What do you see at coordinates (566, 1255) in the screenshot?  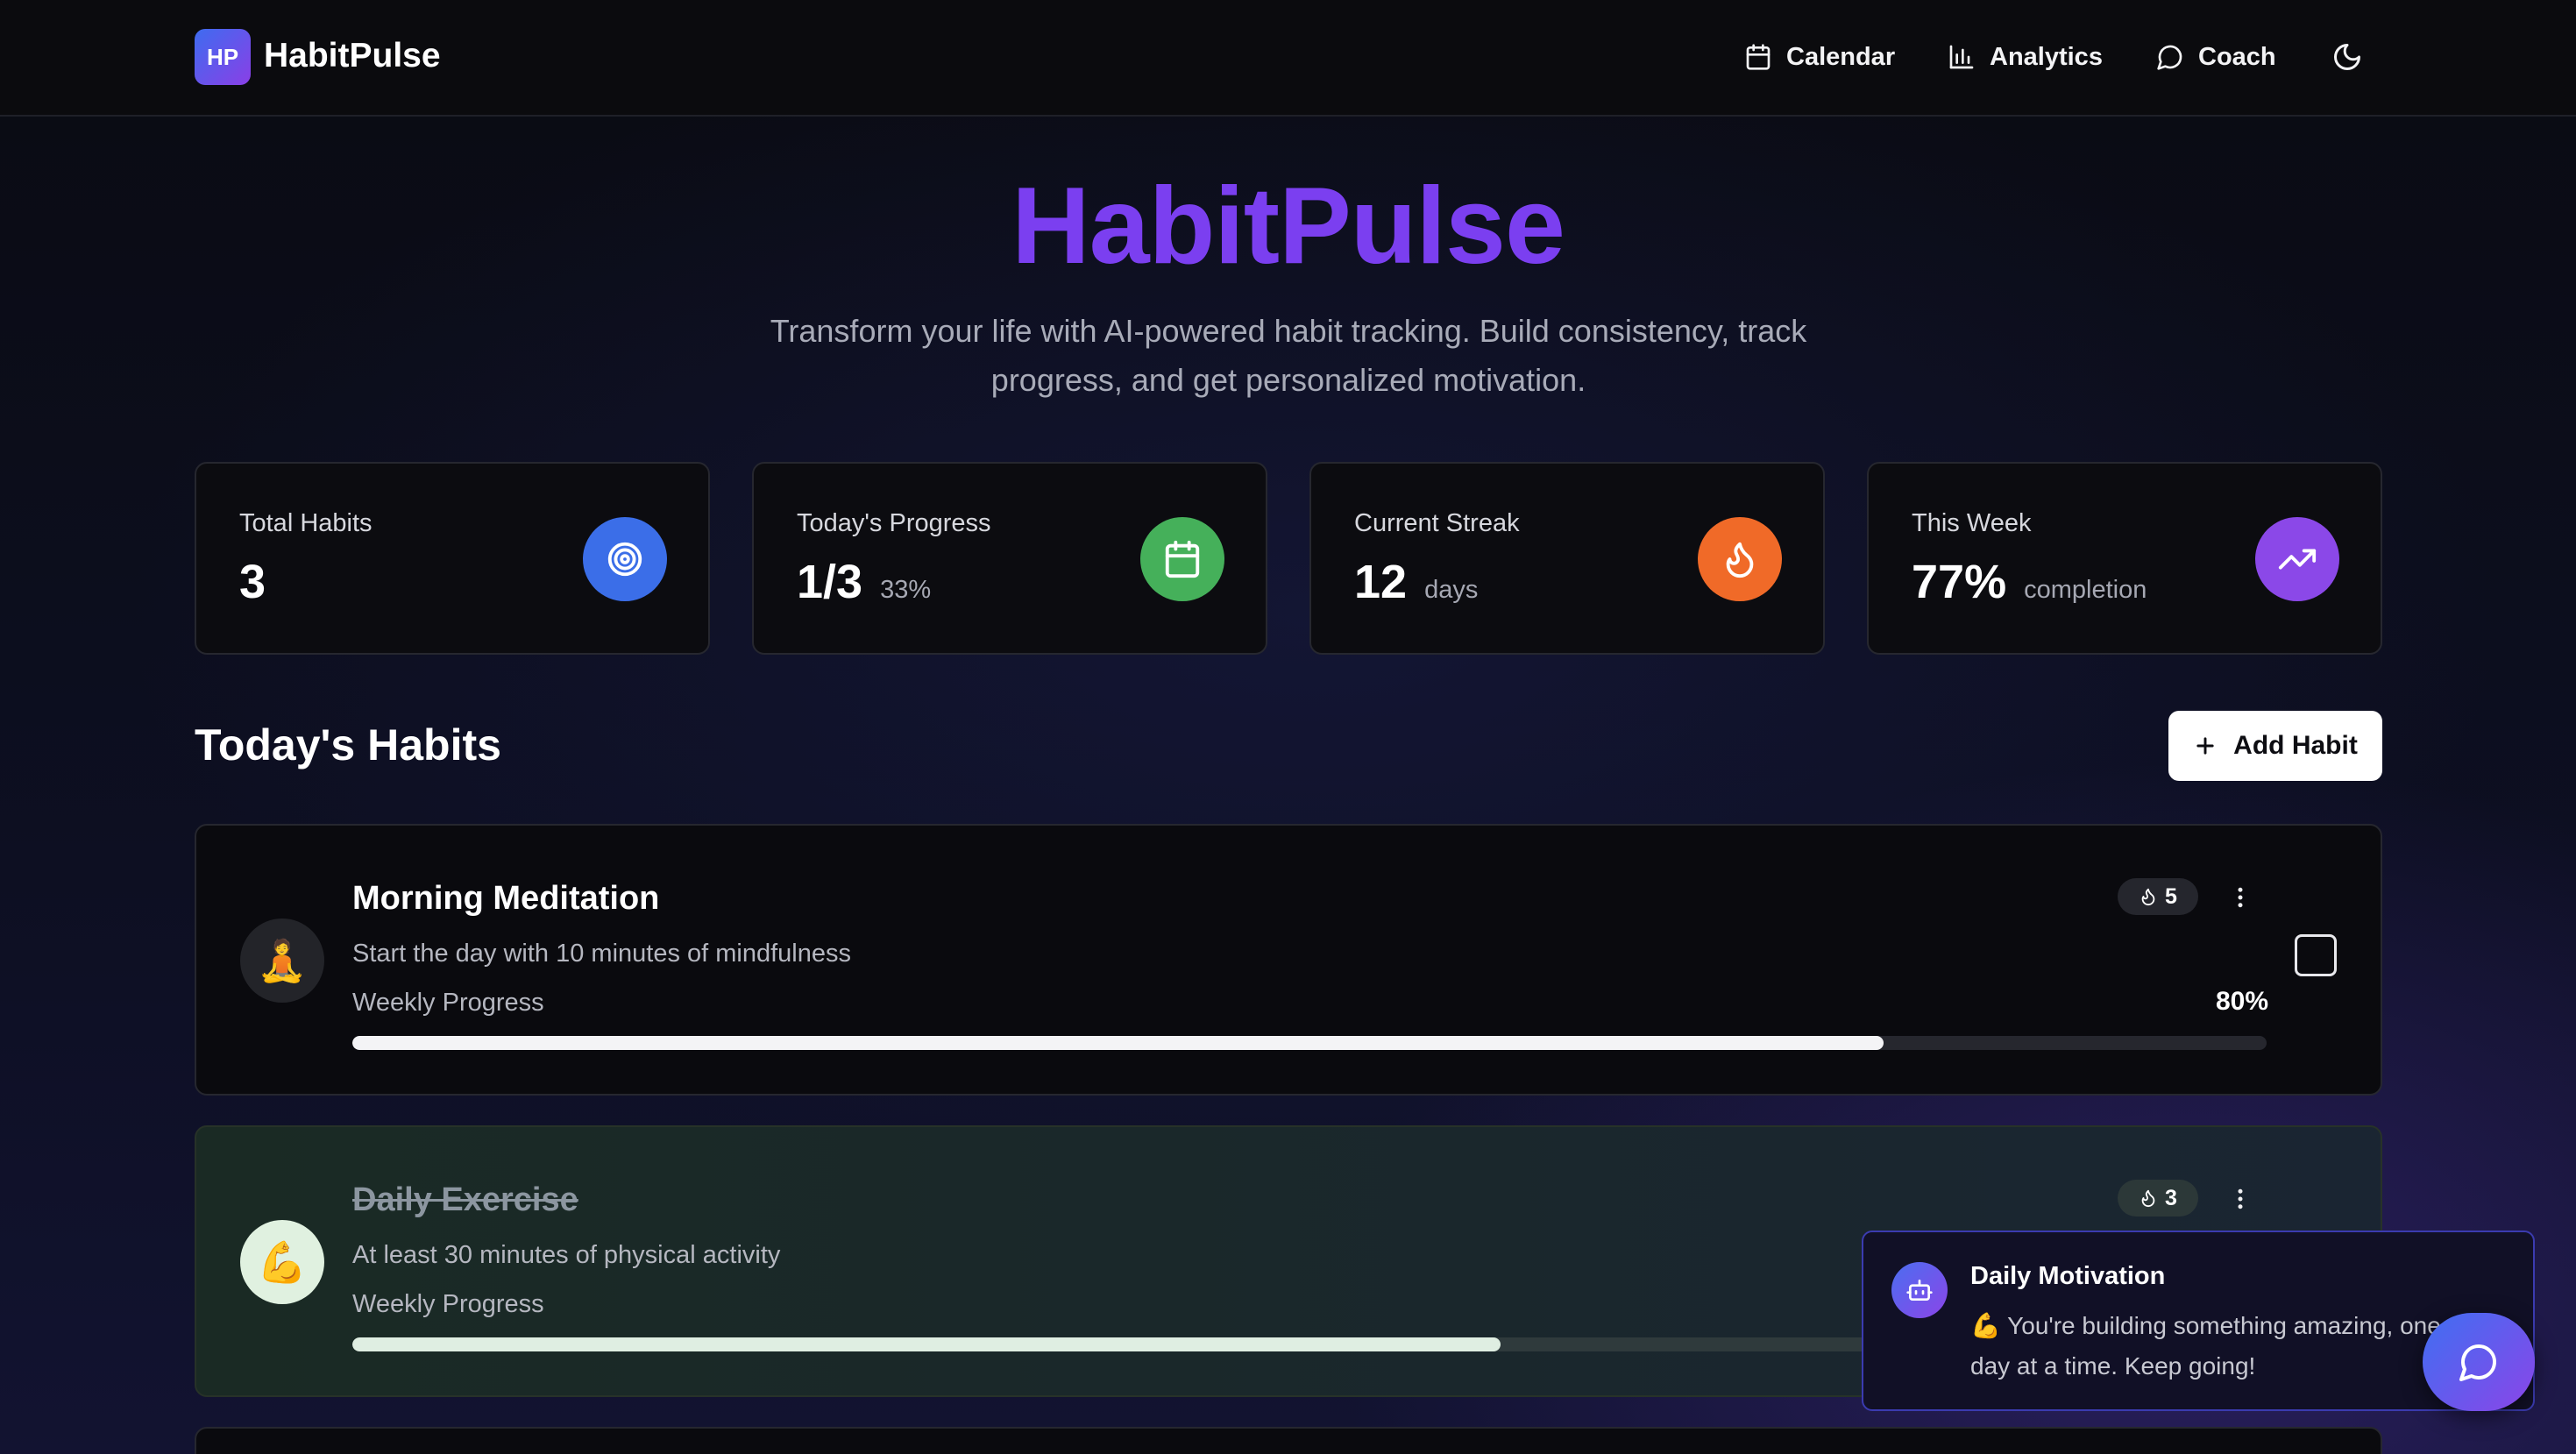 I see `habit-description: At least 30 minutes of physical activity` at bounding box center [566, 1255].